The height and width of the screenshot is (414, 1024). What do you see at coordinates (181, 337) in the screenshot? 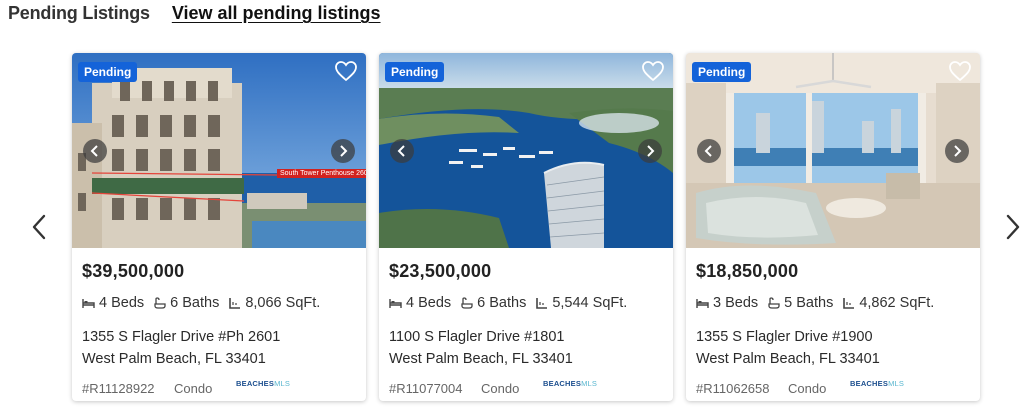
I see `address-line1: 1355 S Flagler Drive #Ph 2601` at bounding box center [181, 337].